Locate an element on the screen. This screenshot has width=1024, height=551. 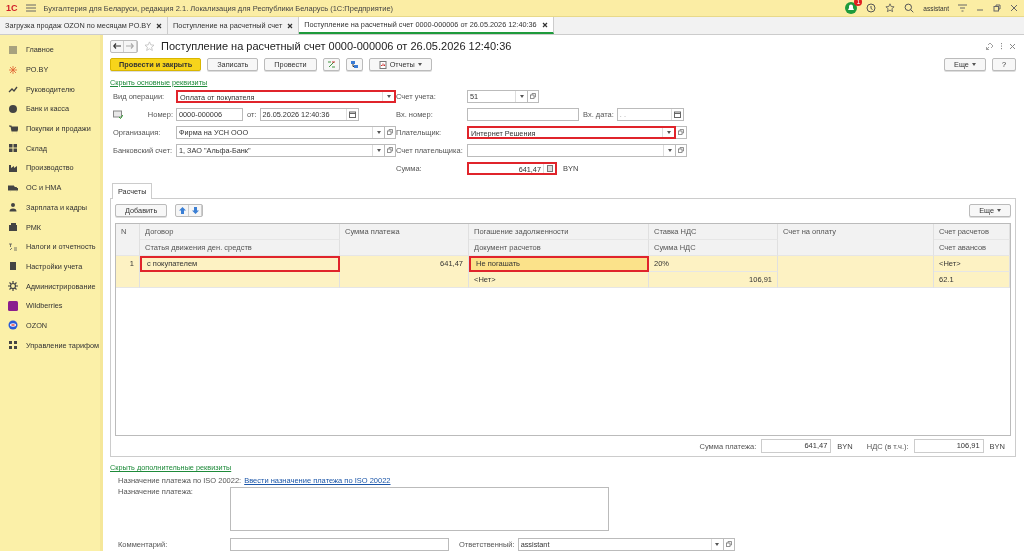
app-logo: 1С is located at coordinates (12, 8).